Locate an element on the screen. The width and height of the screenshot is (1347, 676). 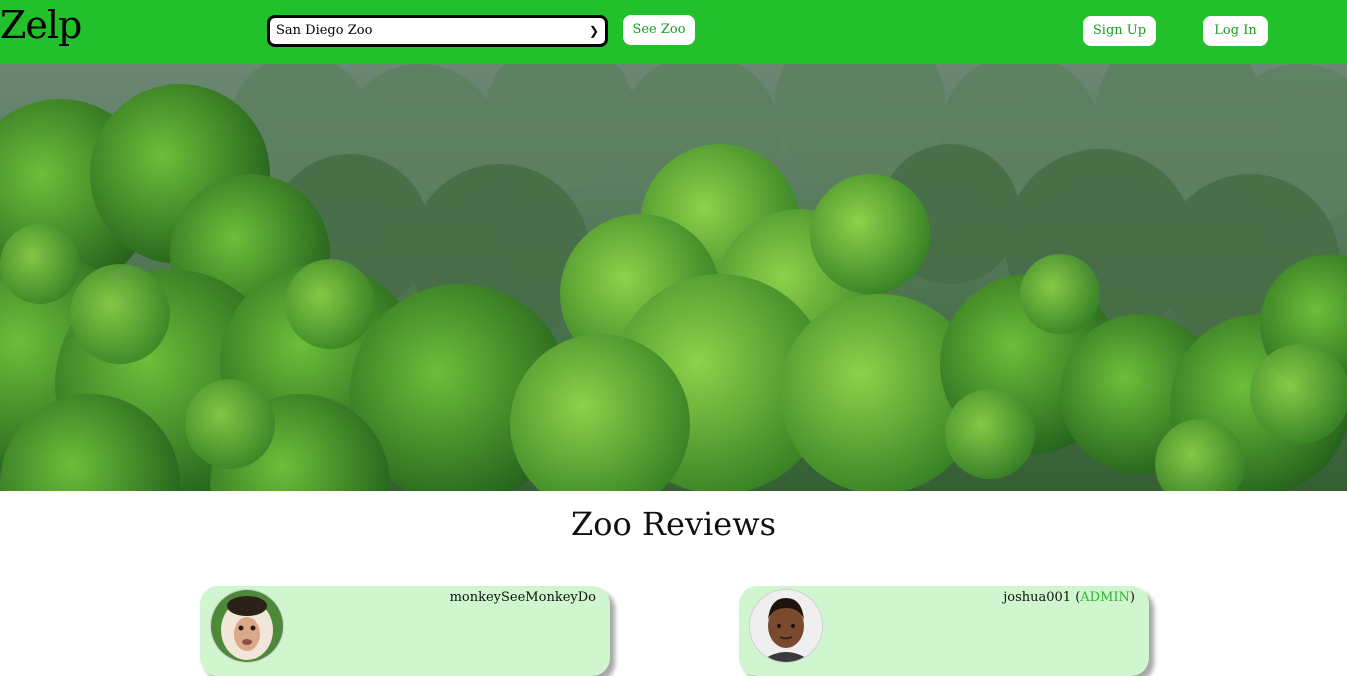
zoo-reviews-heading: Zoo Reviews is located at coordinates (673, 524).